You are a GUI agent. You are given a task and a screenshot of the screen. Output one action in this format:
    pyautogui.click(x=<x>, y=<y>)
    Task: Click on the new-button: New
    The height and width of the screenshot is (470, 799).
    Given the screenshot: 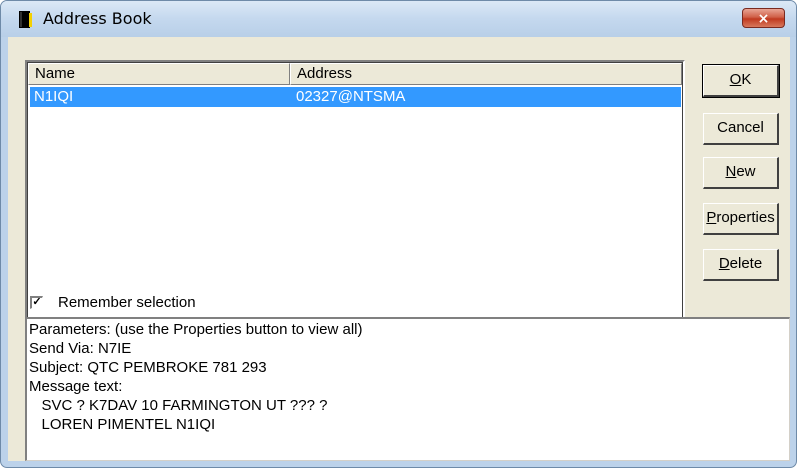 What is the action you would take?
    pyautogui.click(x=741, y=173)
    